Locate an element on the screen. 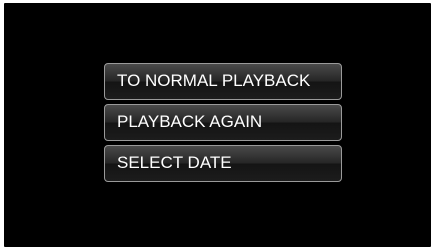  playback-again-button: PLAYBACK AGAIN is located at coordinates (223, 122).